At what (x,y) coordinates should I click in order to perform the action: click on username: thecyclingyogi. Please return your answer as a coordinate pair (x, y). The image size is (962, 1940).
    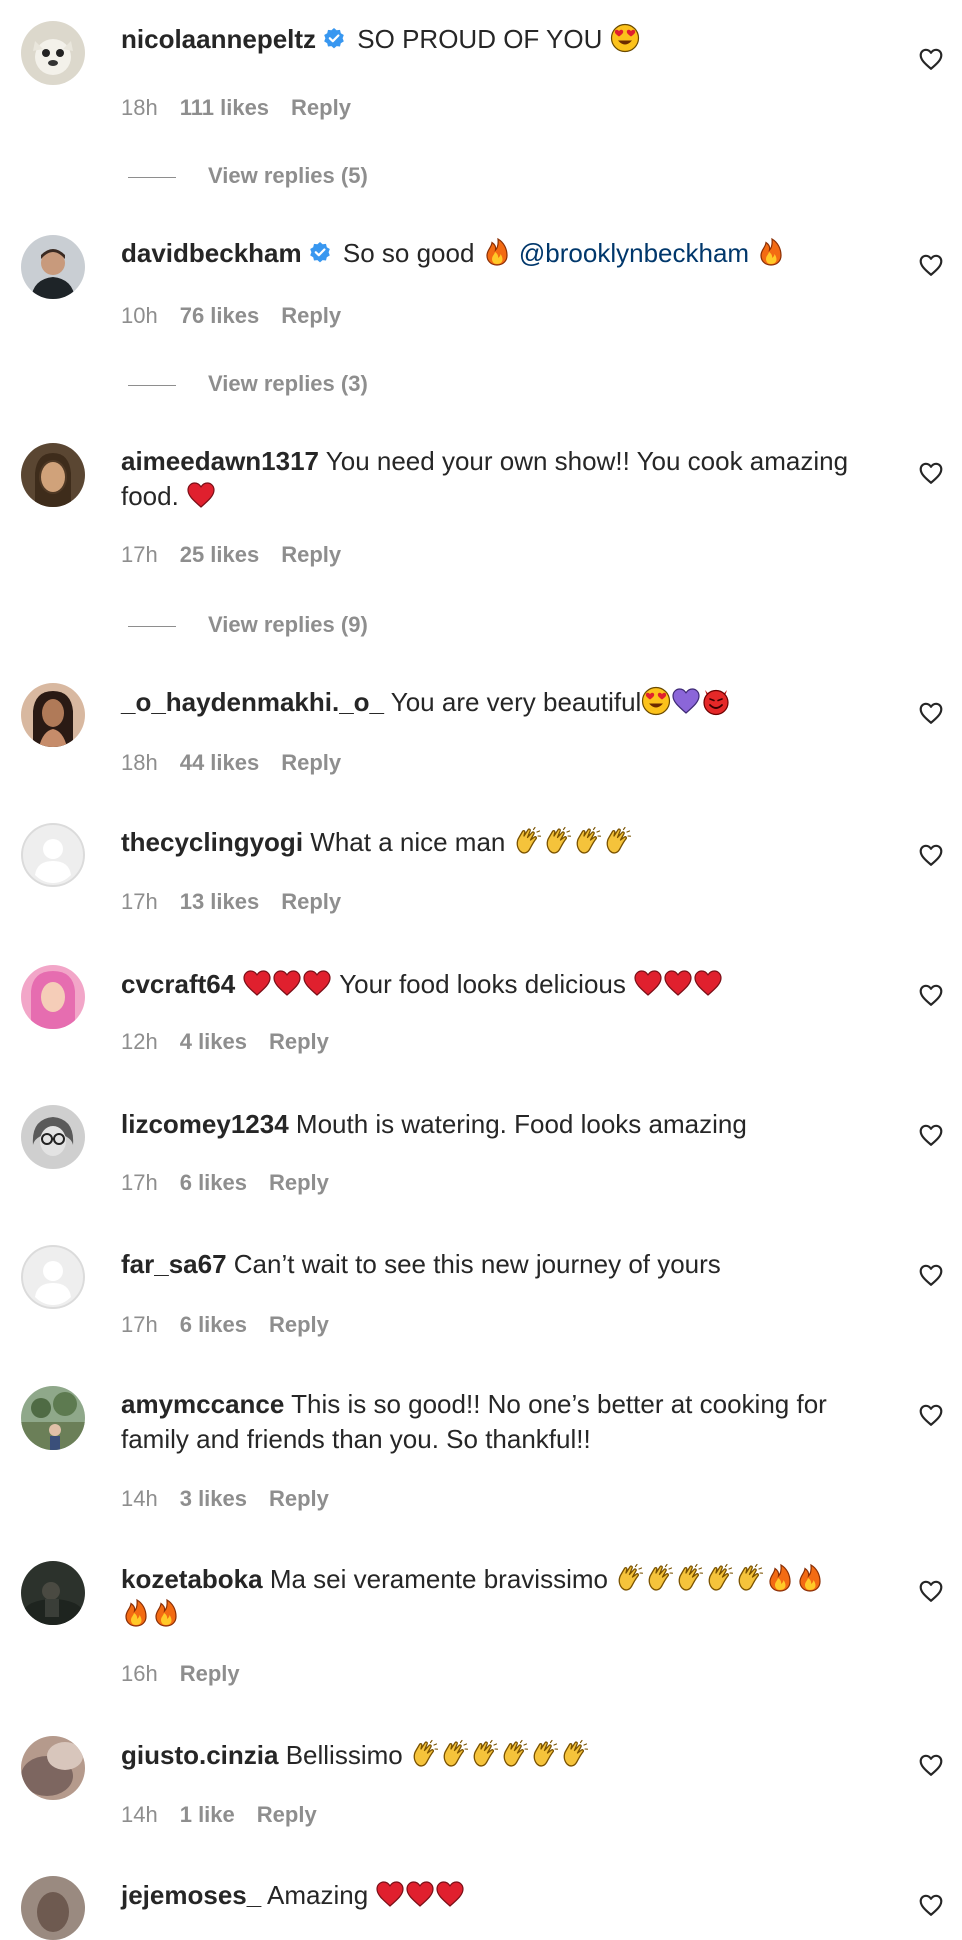
    Looking at the image, I should click on (212, 842).